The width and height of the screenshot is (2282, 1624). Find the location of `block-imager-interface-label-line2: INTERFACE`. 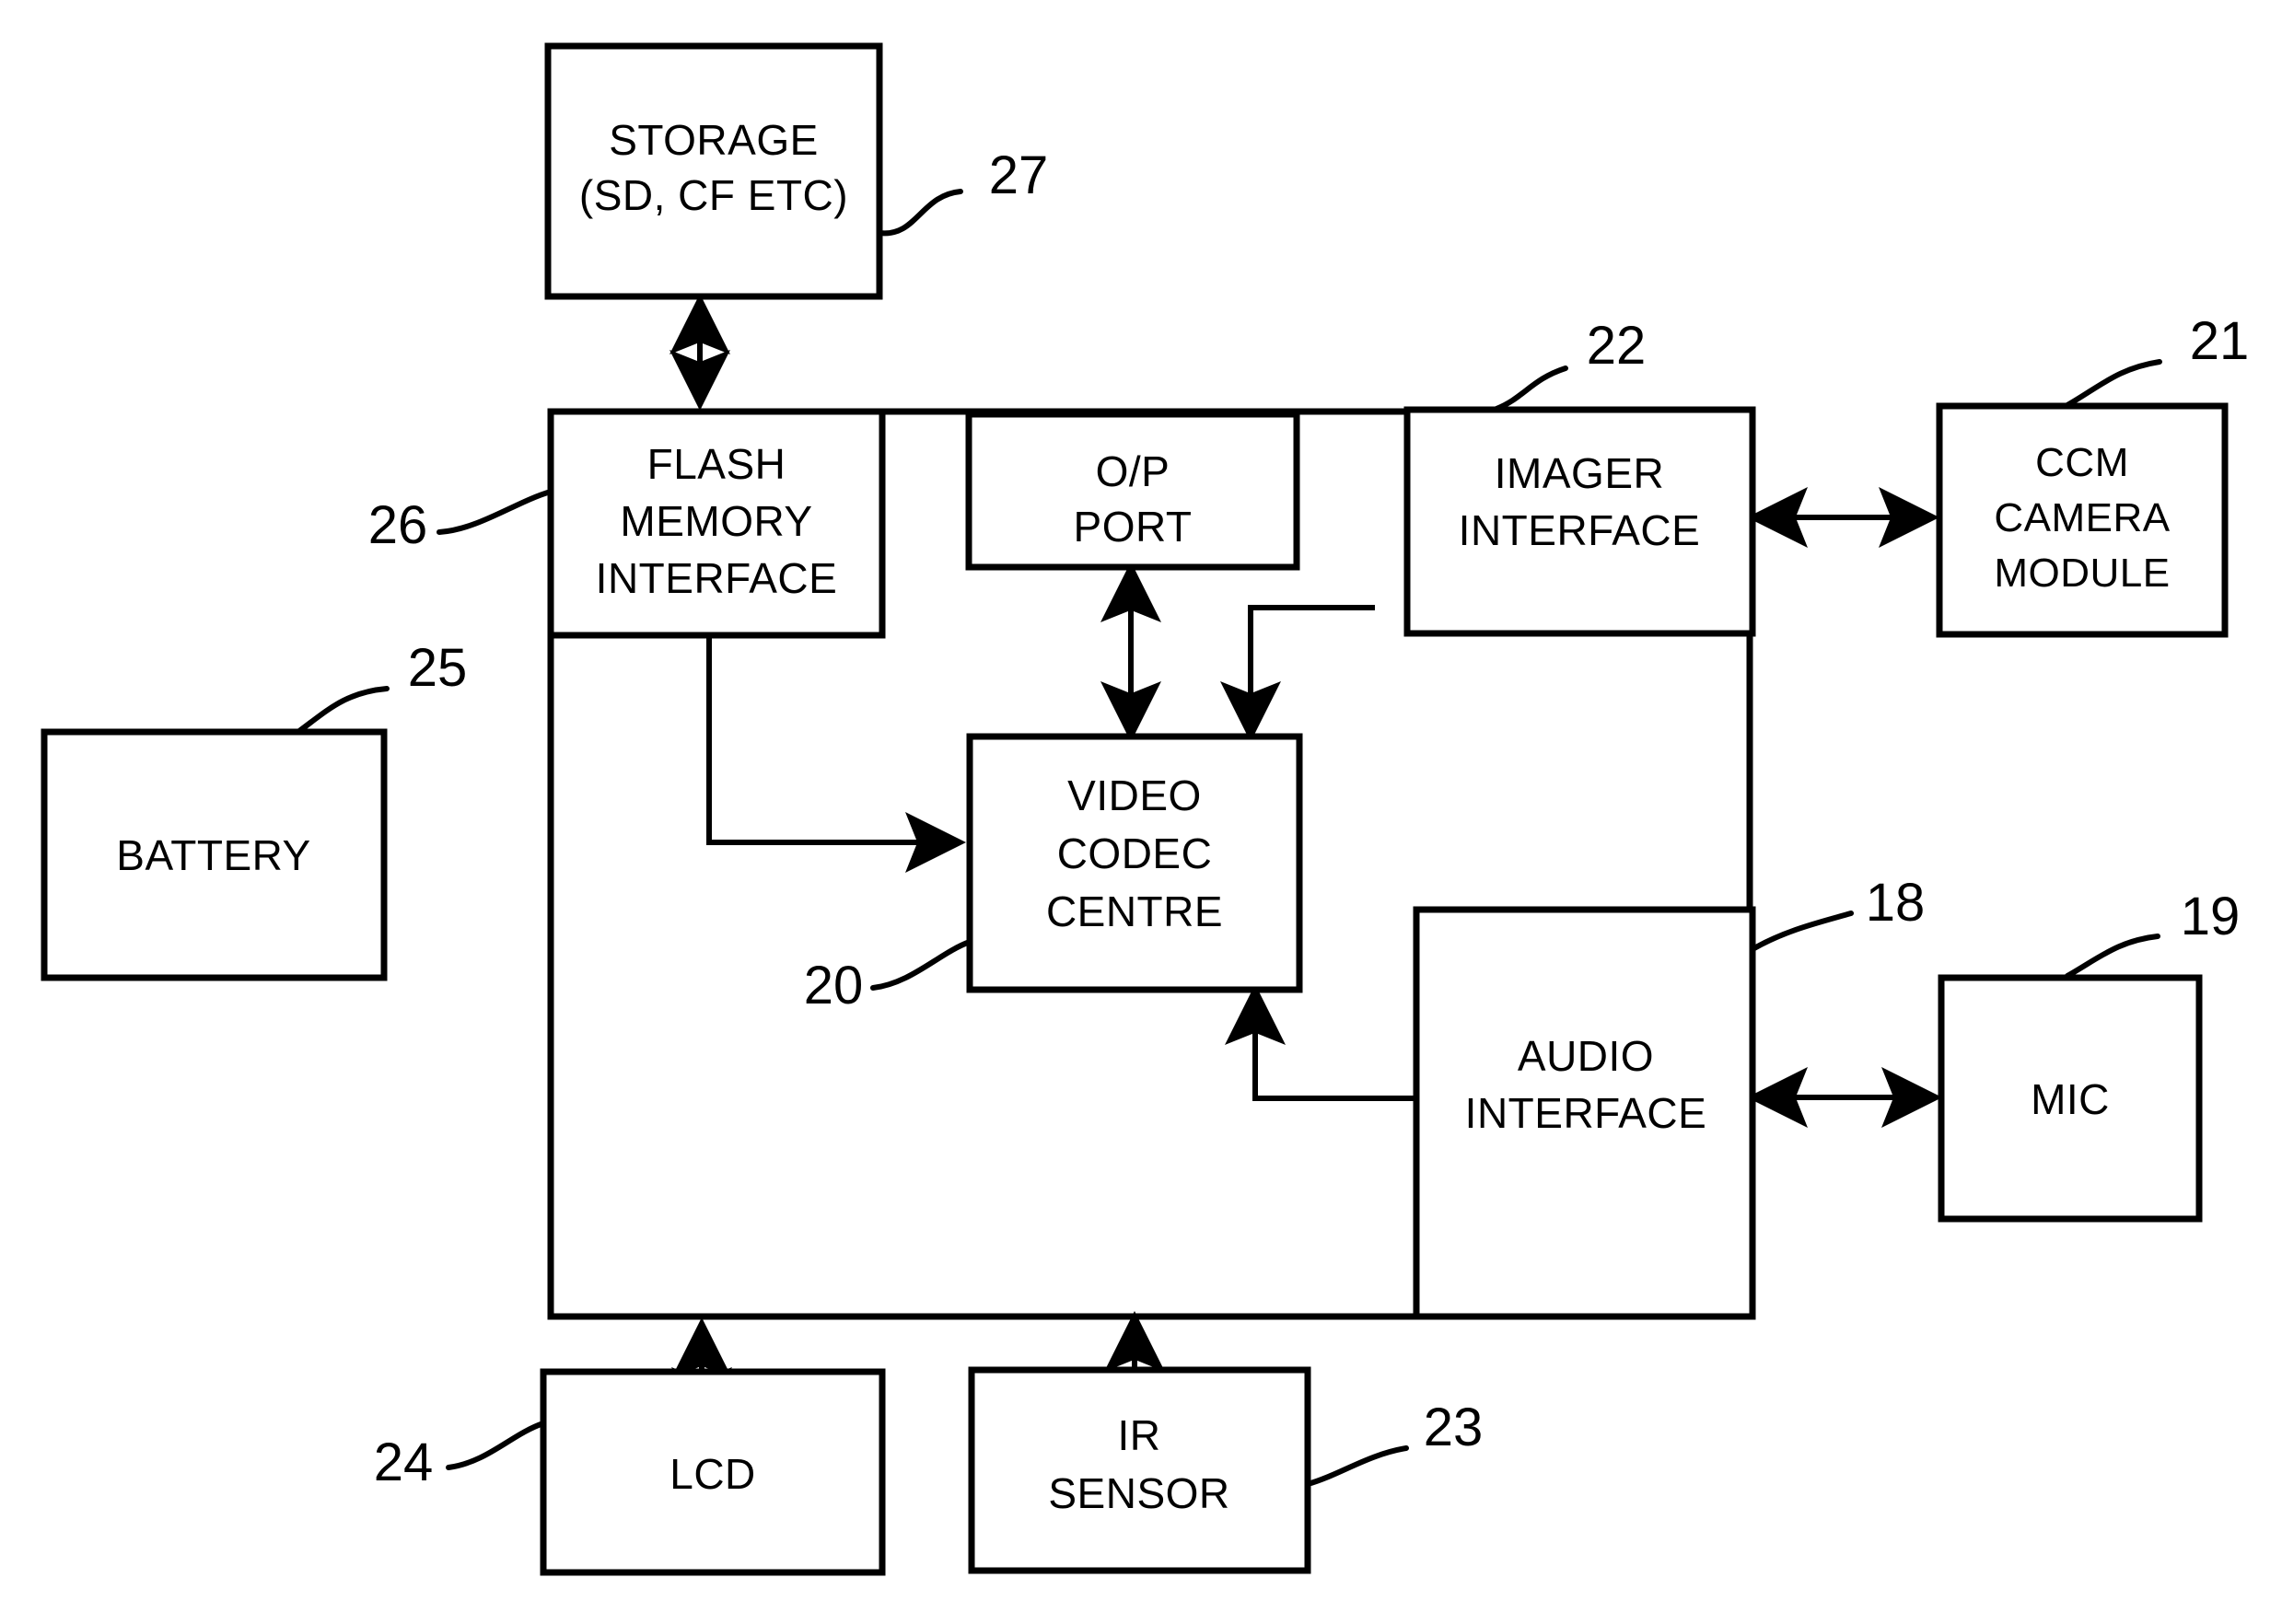

block-imager-interface-label-line2: INTERFACE is located at coordinates (1580, 530).